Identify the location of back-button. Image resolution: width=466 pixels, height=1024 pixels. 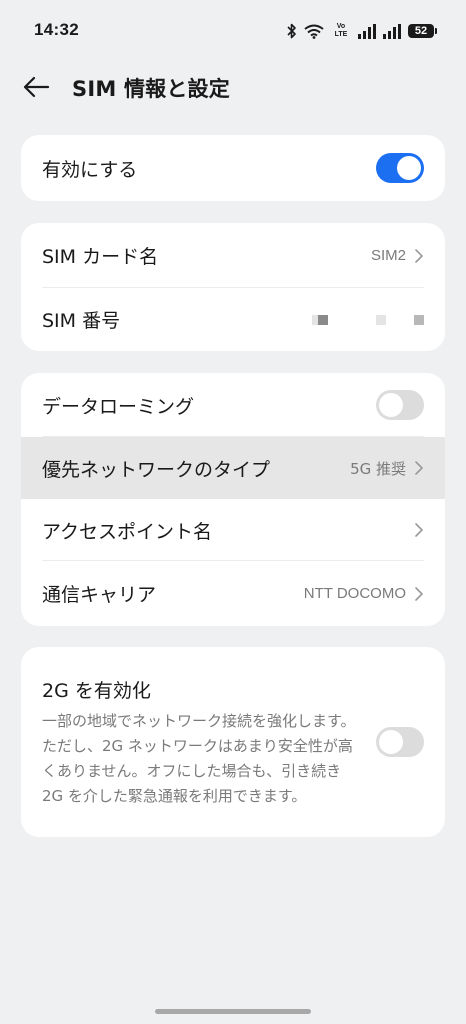
(36, 87).